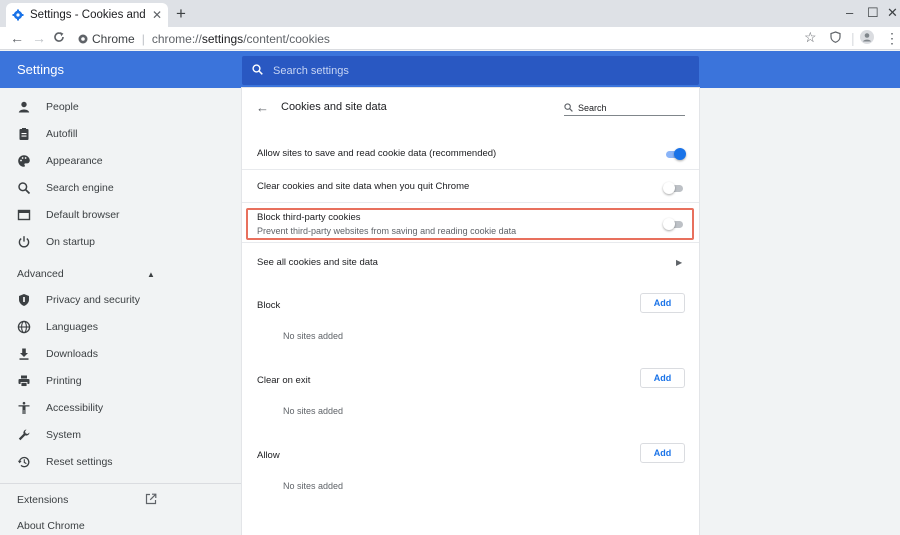 This screenshot has height=535, width=900. I want to click on gear-icon, so click(18, 15).